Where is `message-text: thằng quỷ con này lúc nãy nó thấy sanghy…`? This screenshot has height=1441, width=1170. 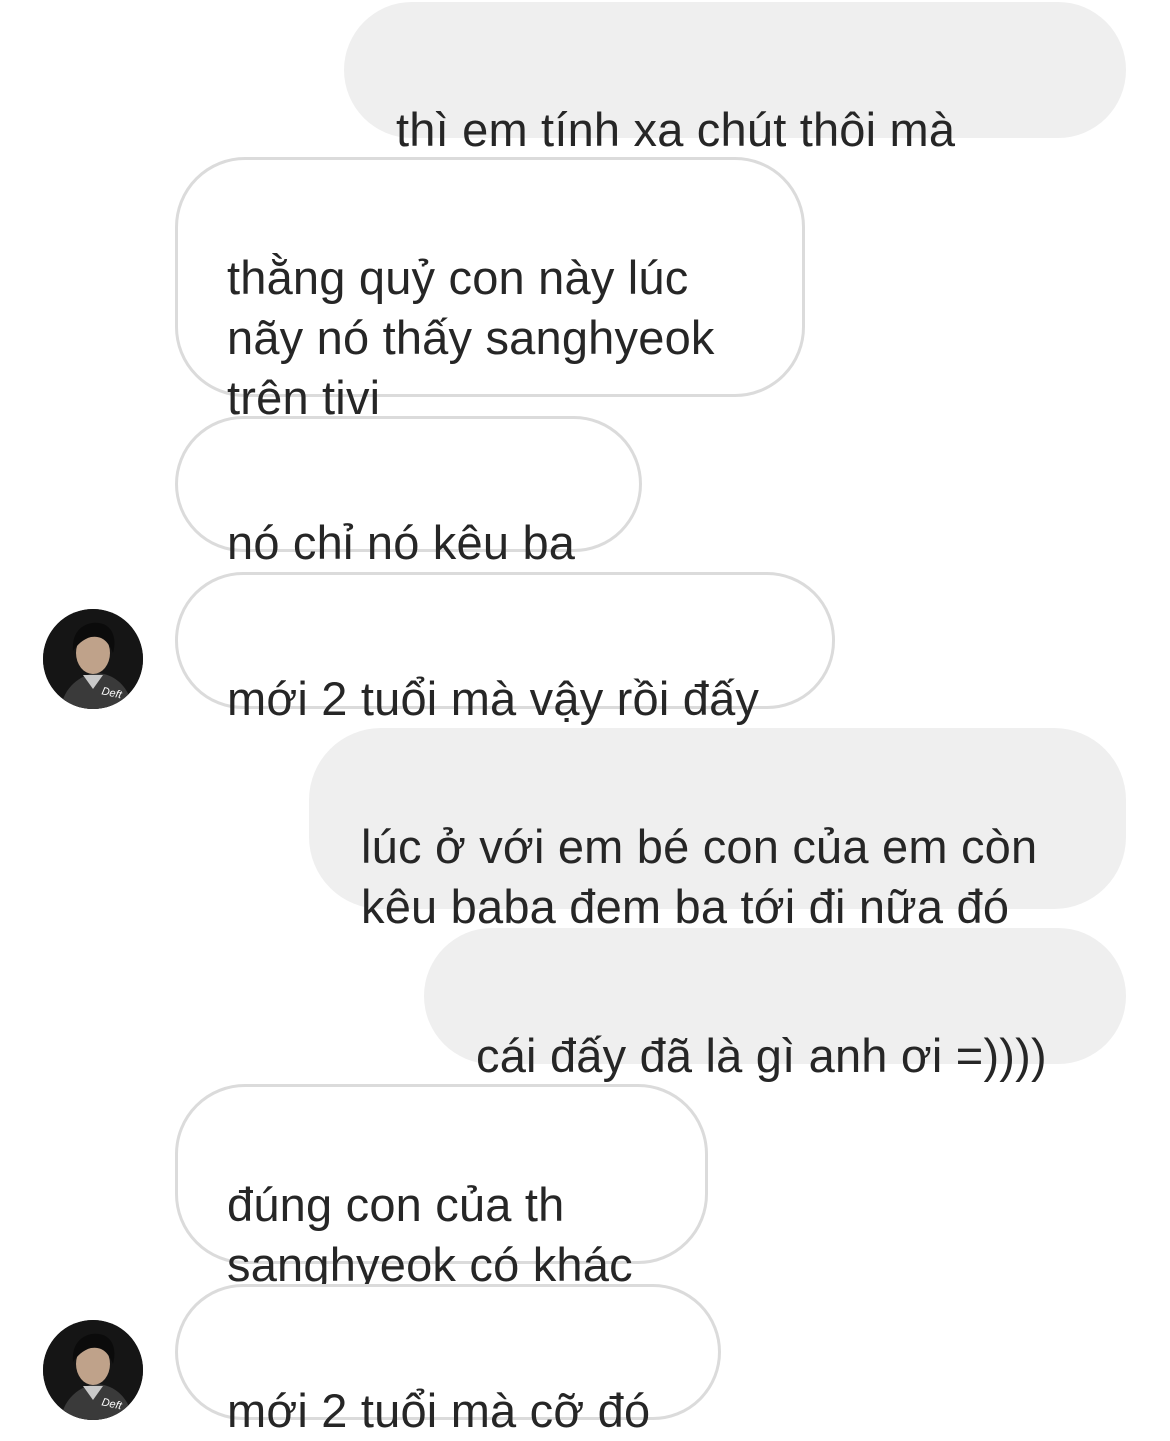 message-text: thằng quỷ con này lúc nãy nó thấy sanghy… is located at coordinates (471, 337).